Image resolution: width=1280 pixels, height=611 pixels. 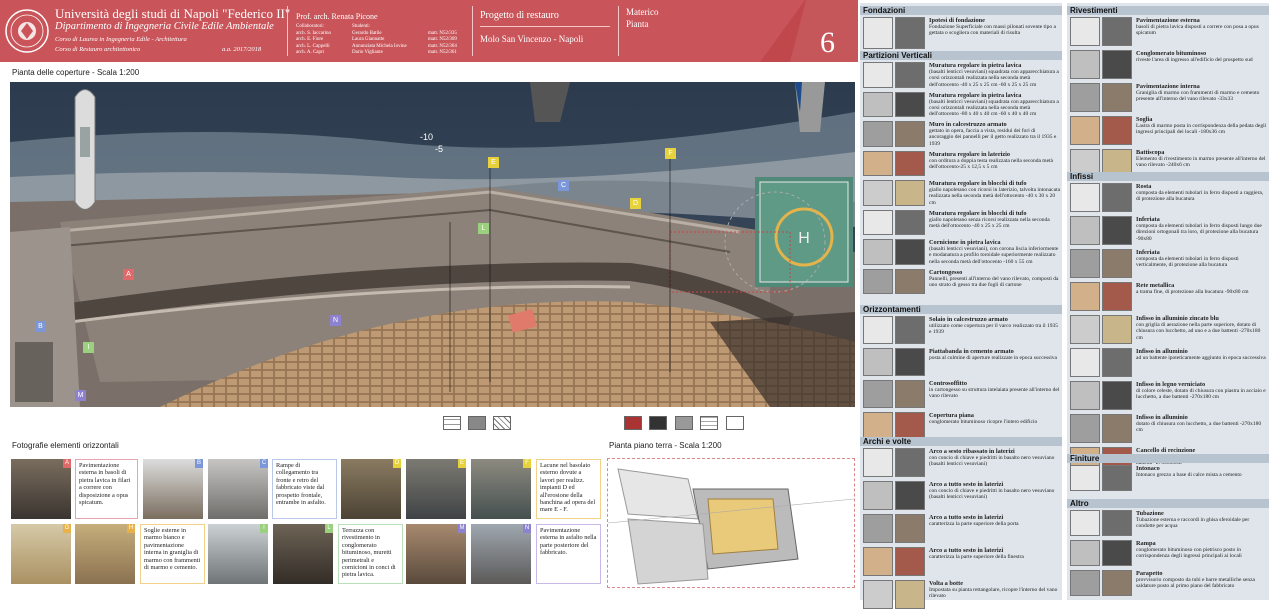 What do you see at coordinates (975, 95) in the screenshot?
I see `legend-item-title: Muratura regolare in pietra lavica` at bounding box center [975, 95].